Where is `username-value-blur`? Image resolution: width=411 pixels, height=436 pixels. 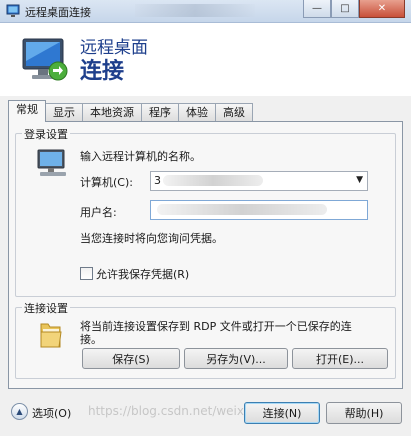
username-value-blur is located at coordinates (242, 209).